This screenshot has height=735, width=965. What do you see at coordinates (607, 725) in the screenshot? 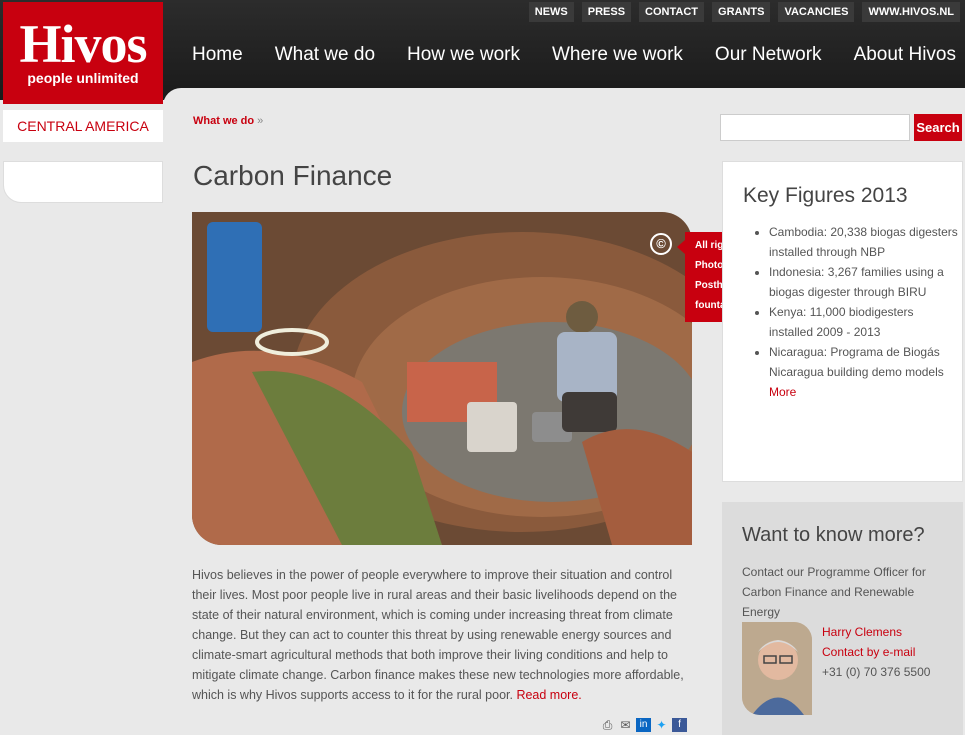
I see `print-icon: ⎙` at bounding box center [607, 725].